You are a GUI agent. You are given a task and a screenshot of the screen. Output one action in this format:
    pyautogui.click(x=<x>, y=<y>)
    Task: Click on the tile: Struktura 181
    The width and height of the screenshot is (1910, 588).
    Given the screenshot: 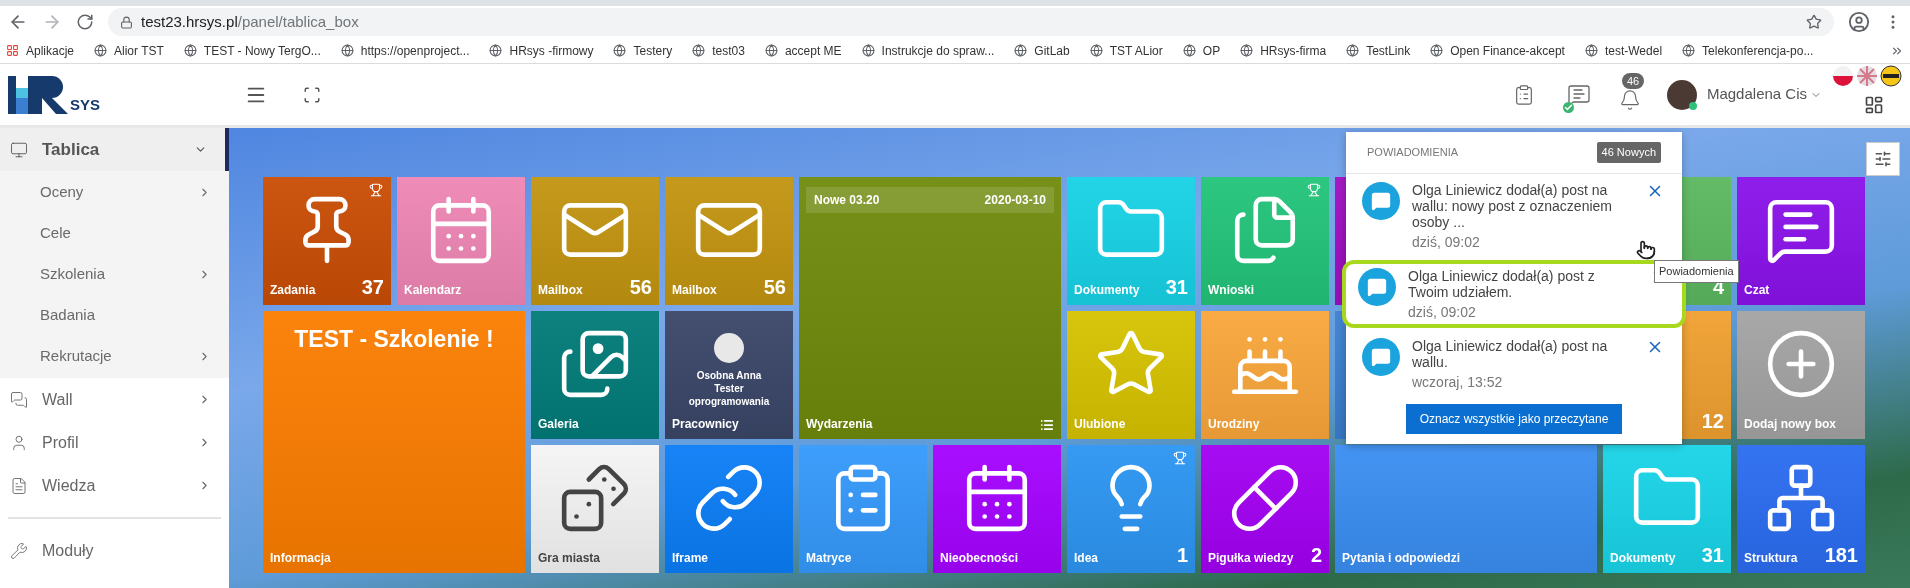 What is the action you would take?
    pyautogui.click(x=1801, y=509)
    